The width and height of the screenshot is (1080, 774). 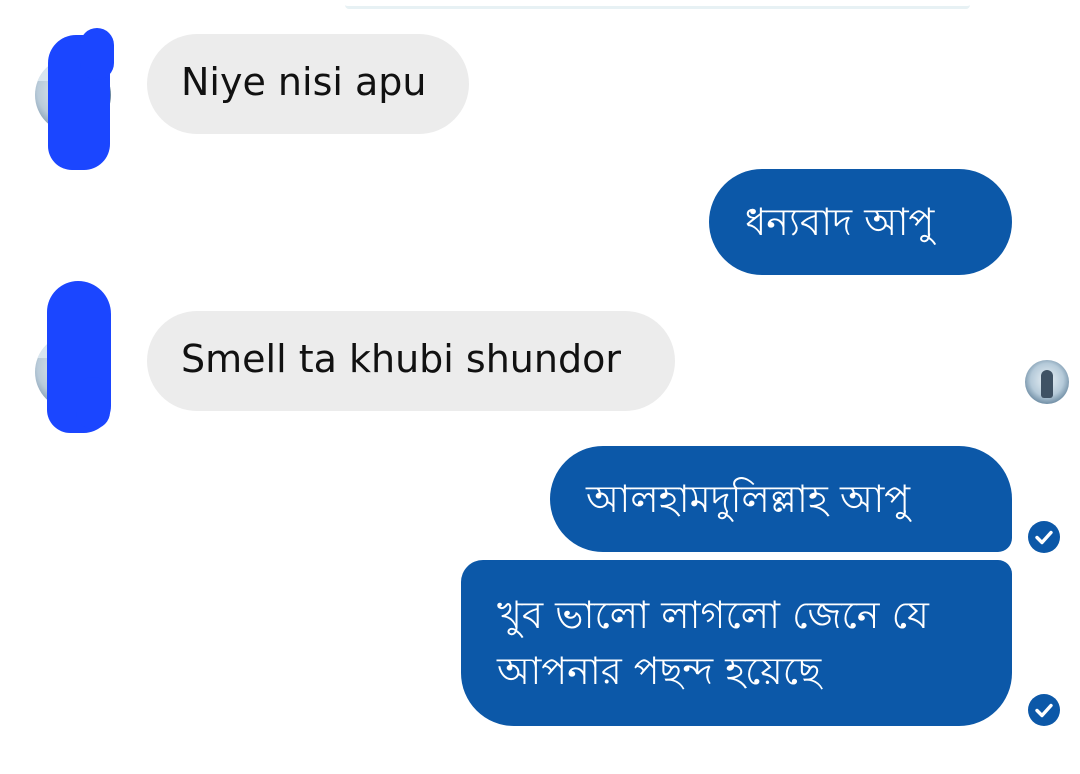 What do you see at coordinates (401, 359) in the screenshot?
I see `message-text: Smell ta khubi shundor` at bounding box center [401, 359].